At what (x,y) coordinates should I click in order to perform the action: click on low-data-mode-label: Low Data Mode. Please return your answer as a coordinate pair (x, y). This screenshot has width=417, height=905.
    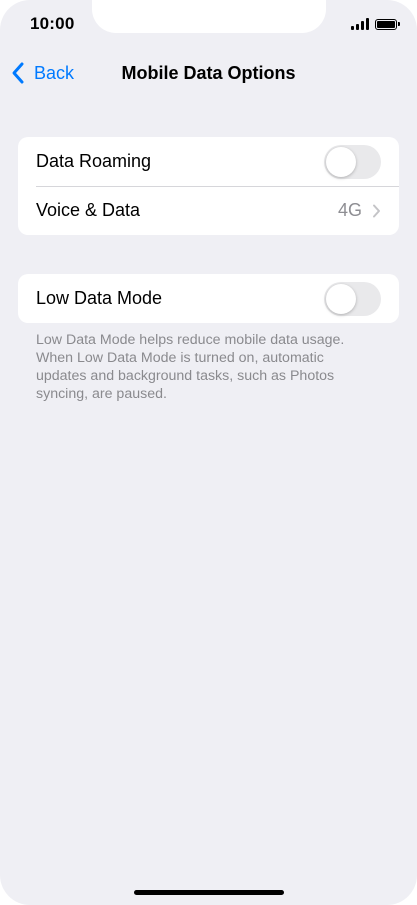
    Looking at the image, I should click on (99, 298).